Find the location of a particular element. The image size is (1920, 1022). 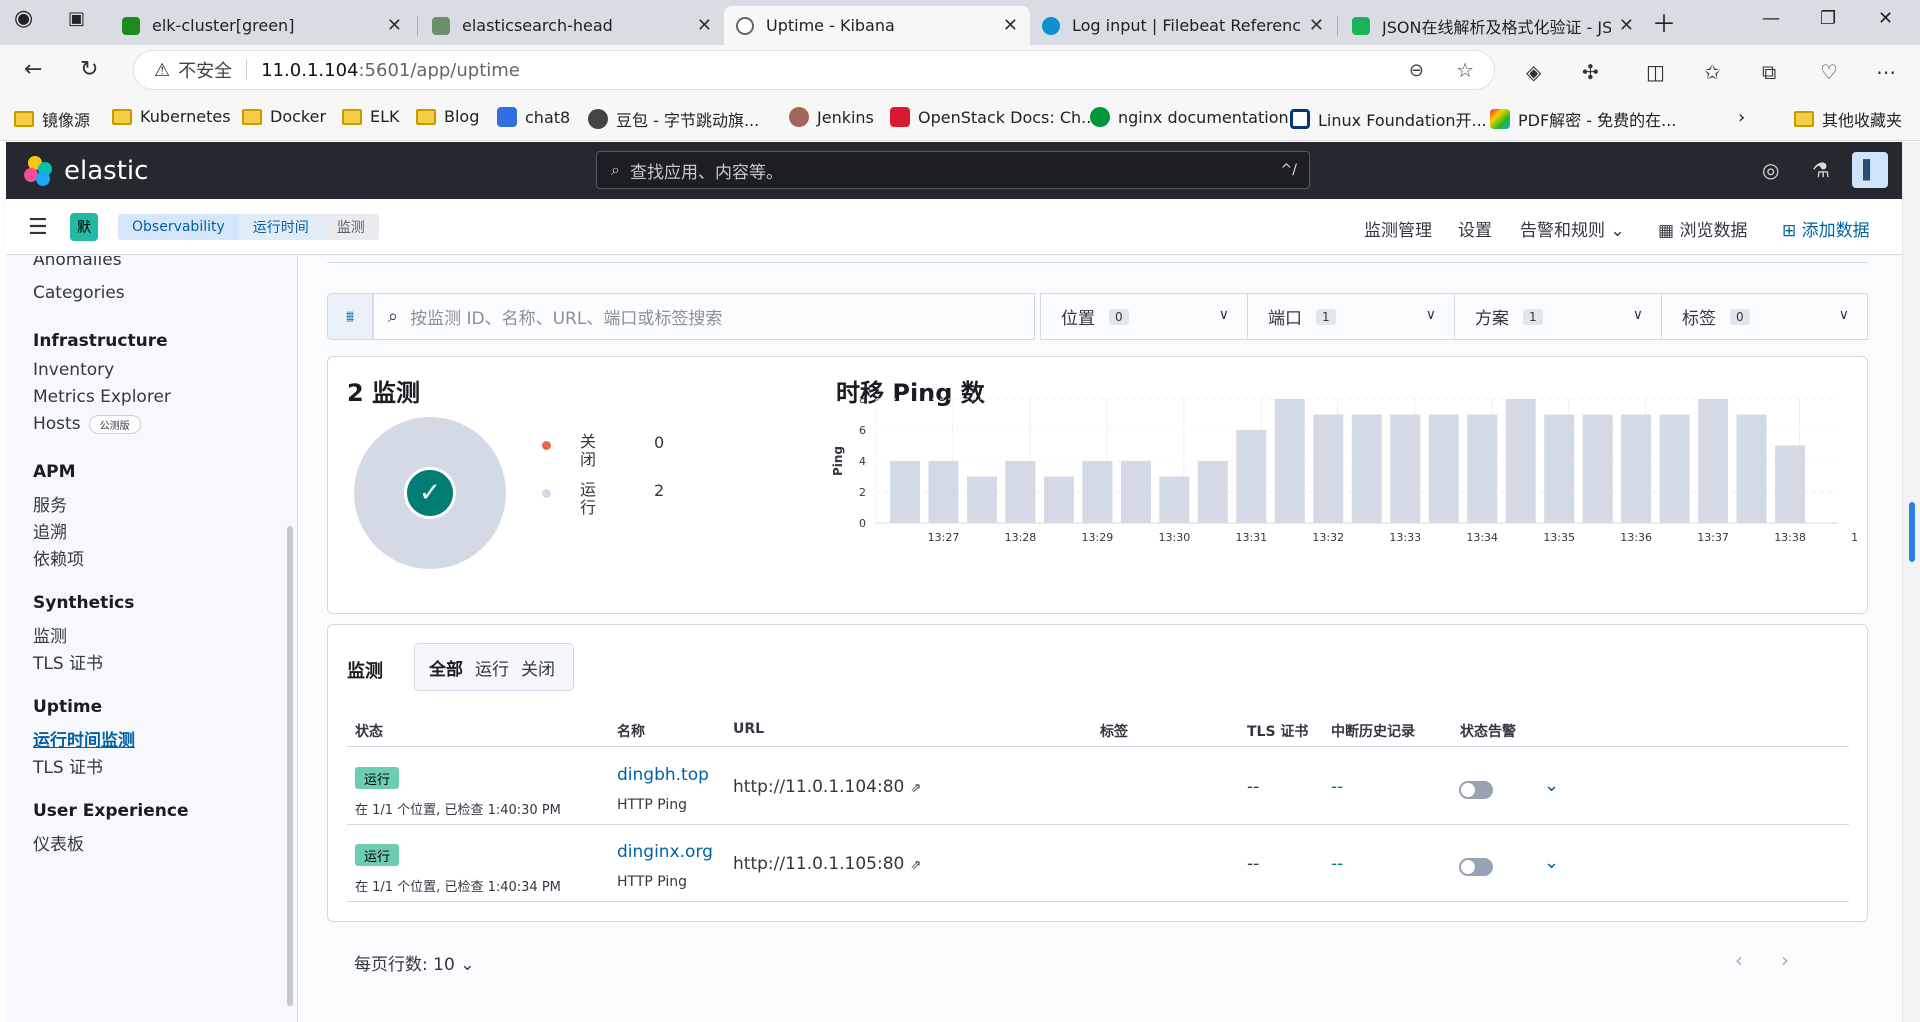

insecure-label: 不安全 is located at coordinates (205, 70).